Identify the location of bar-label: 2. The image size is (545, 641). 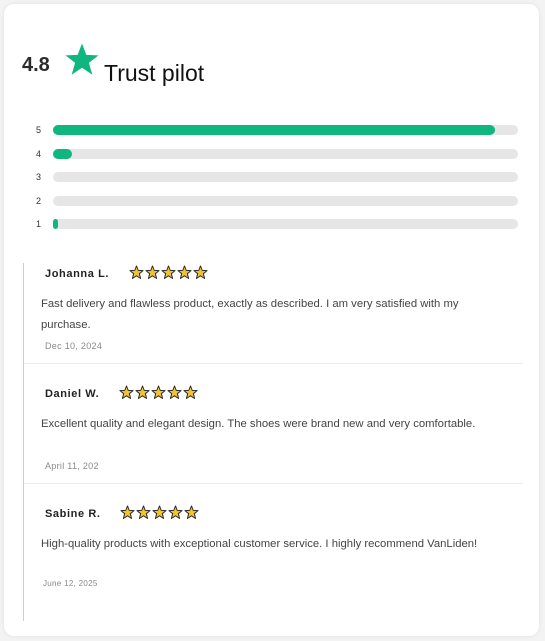
(39, 200).